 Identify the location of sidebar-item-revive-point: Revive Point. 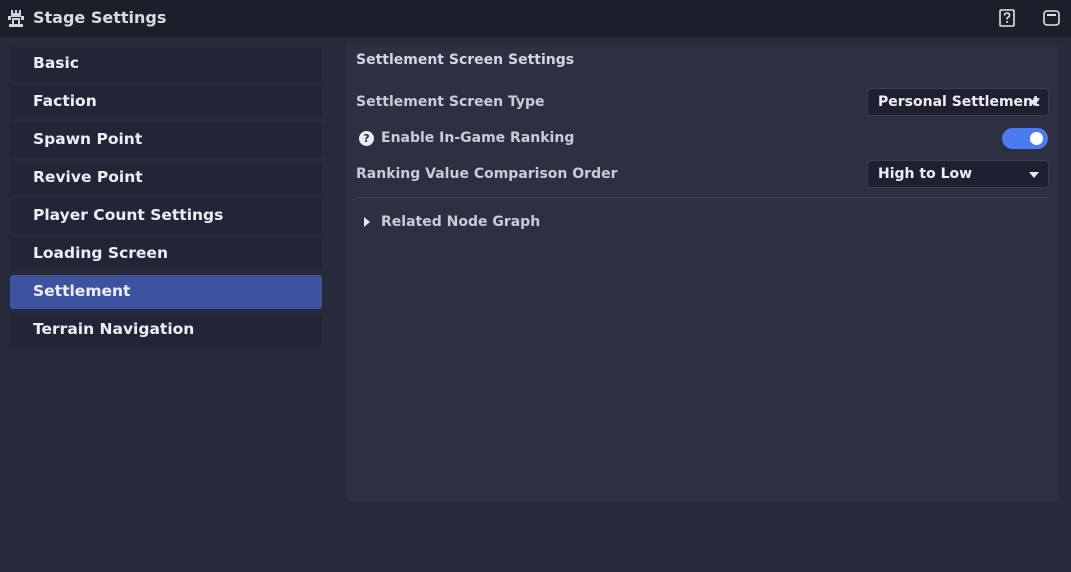
(166, 178).